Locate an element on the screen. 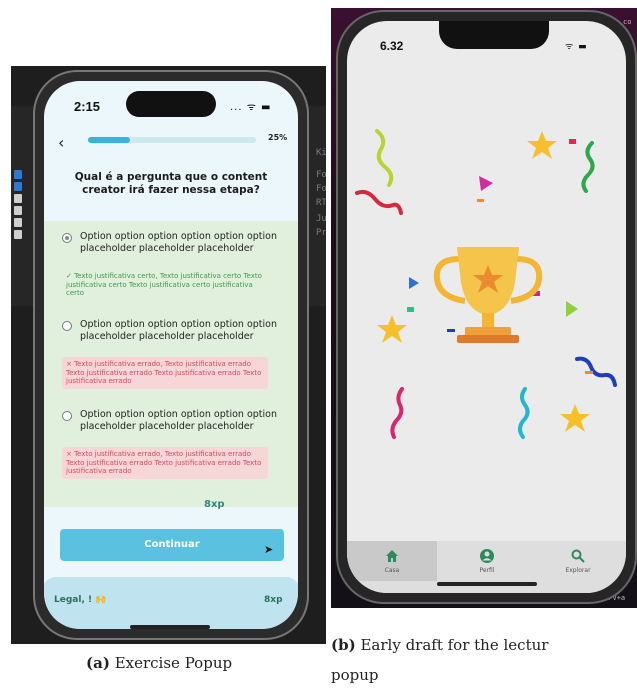  bg-text: Ju is located at coordinates (321, 219).